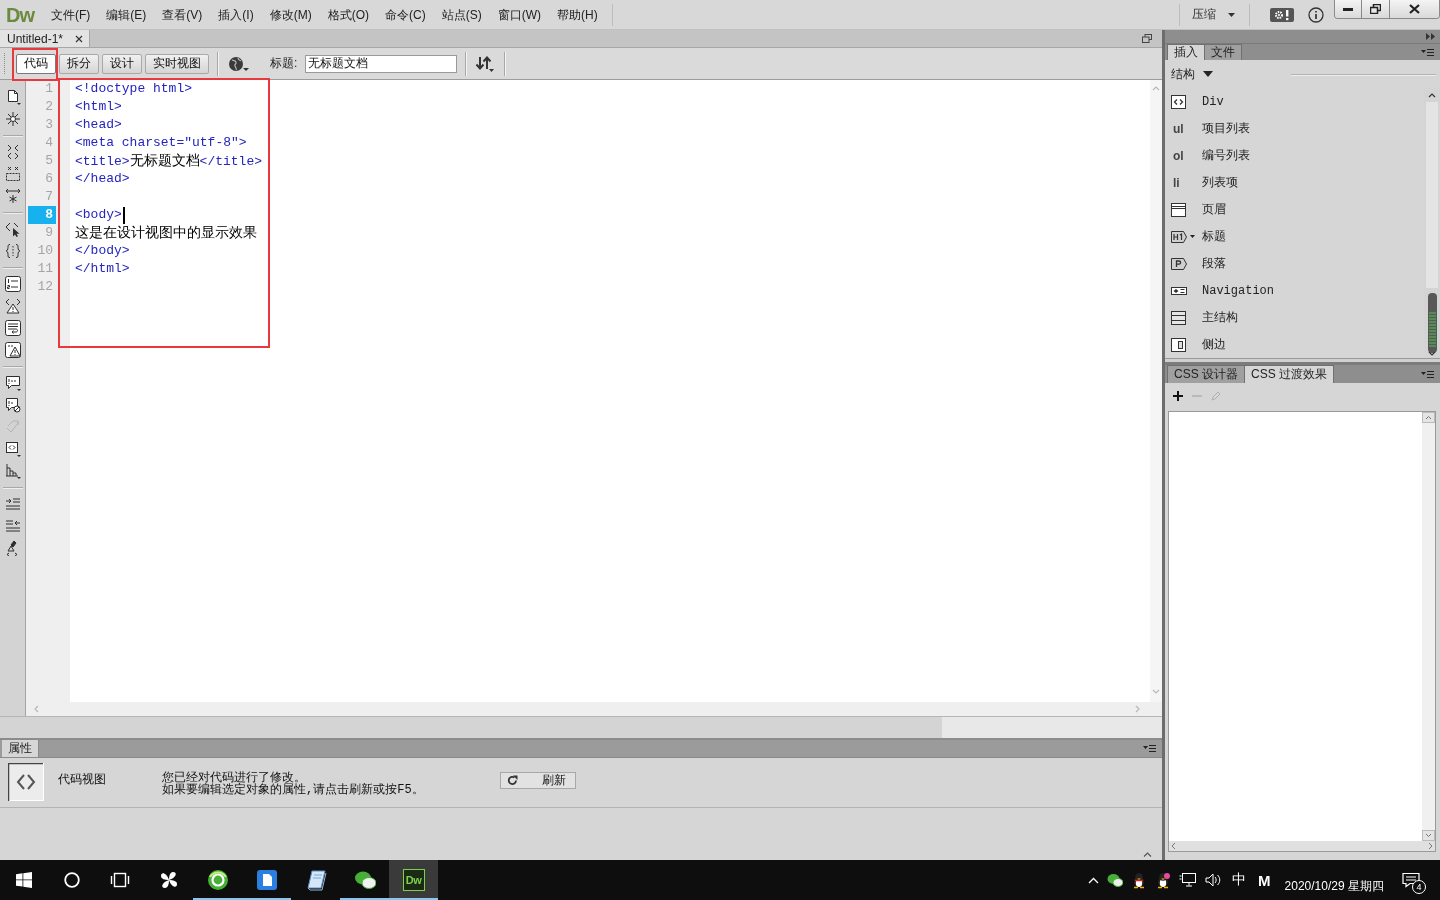 Image resolution: width=1440 pixels, height=900 pixels. What do you see at coordinates (1294, 290) in the screenshot?
I see `insert-item: Navigation` at bounding box center [1294, 290].